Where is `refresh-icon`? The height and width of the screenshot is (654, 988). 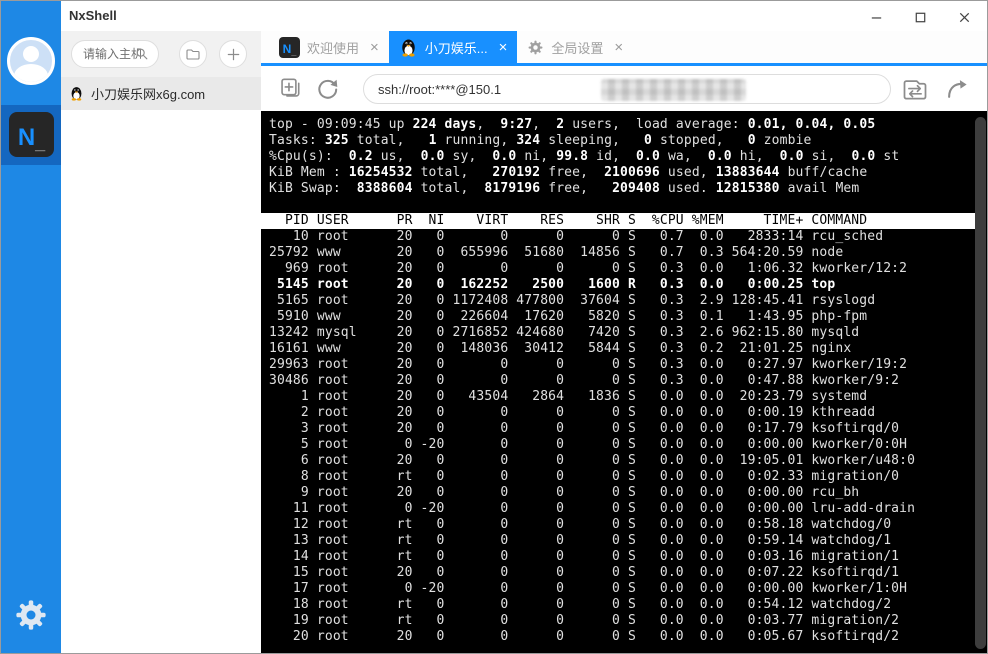
refresh-icon is located at coordinates (327, 89).